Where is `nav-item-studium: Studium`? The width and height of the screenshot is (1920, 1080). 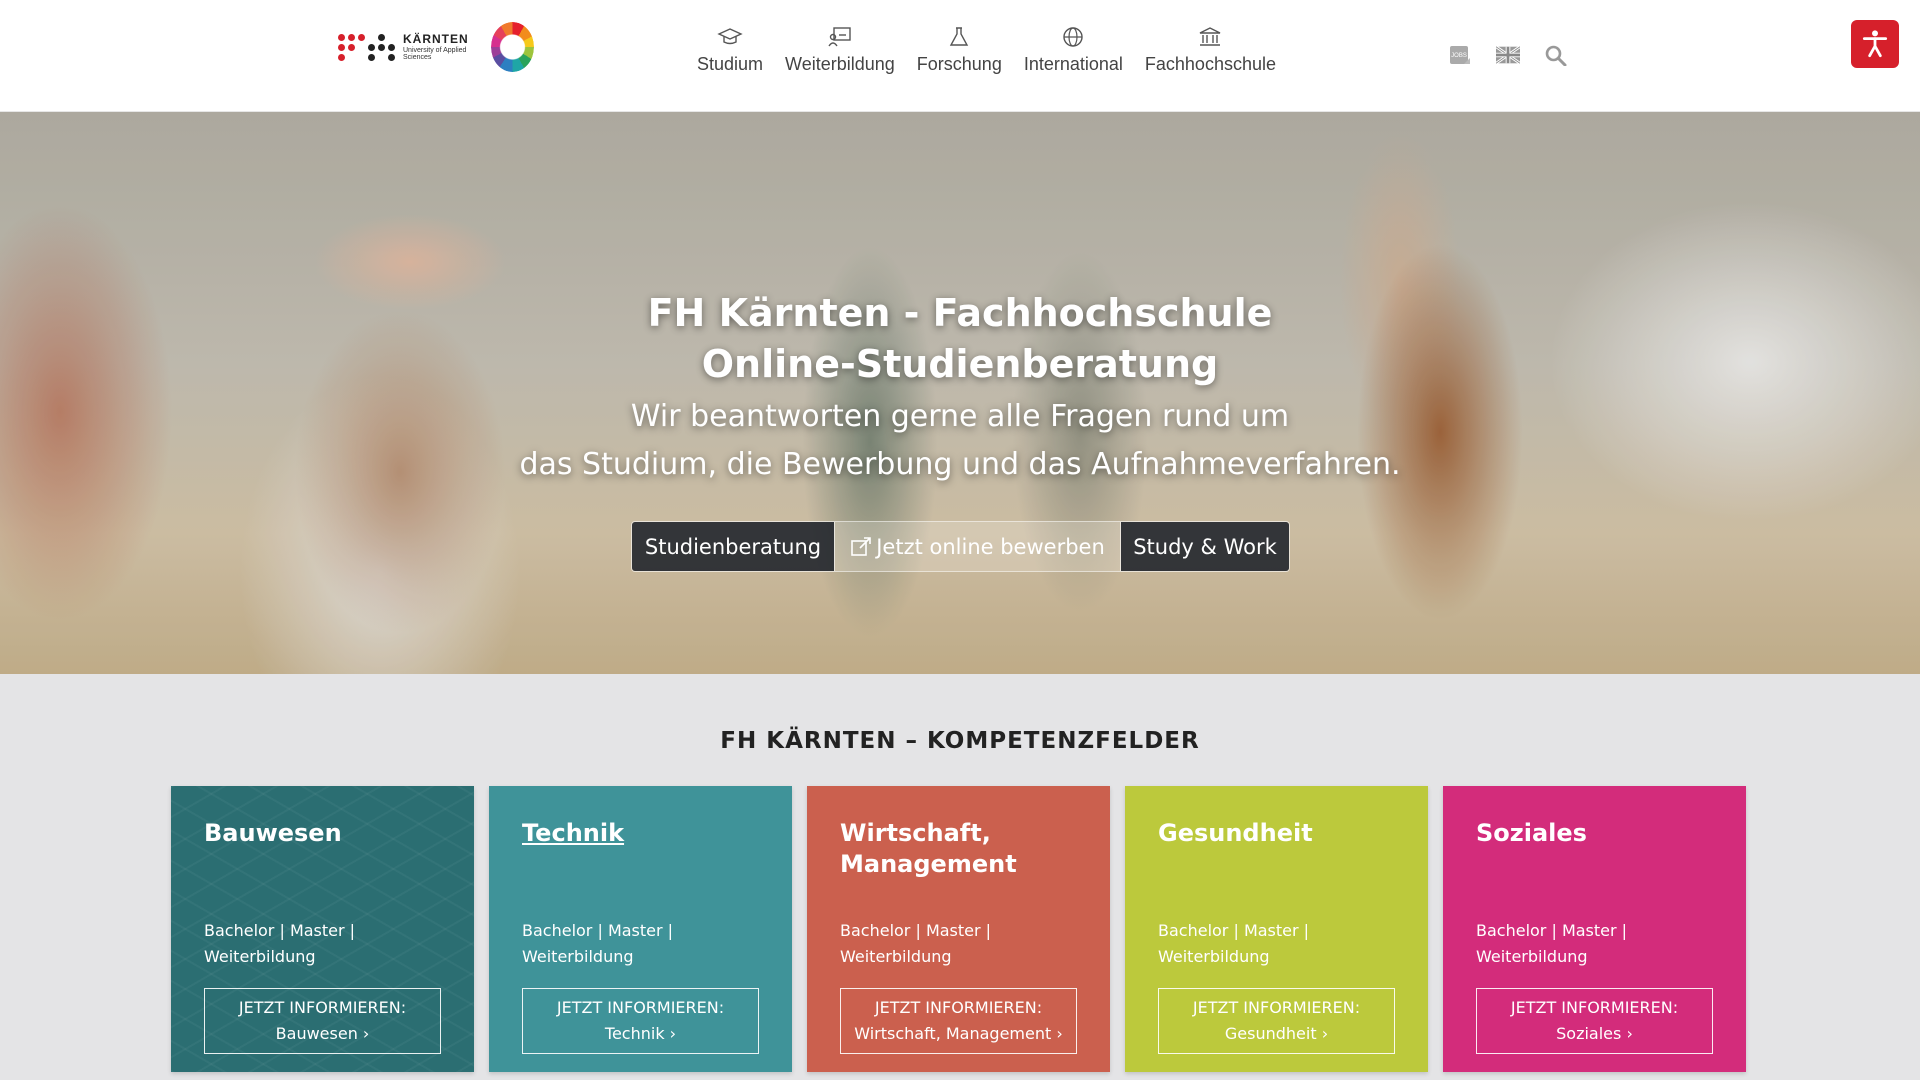
nav-item-studium: Studium is located at coordinates (730, 50).